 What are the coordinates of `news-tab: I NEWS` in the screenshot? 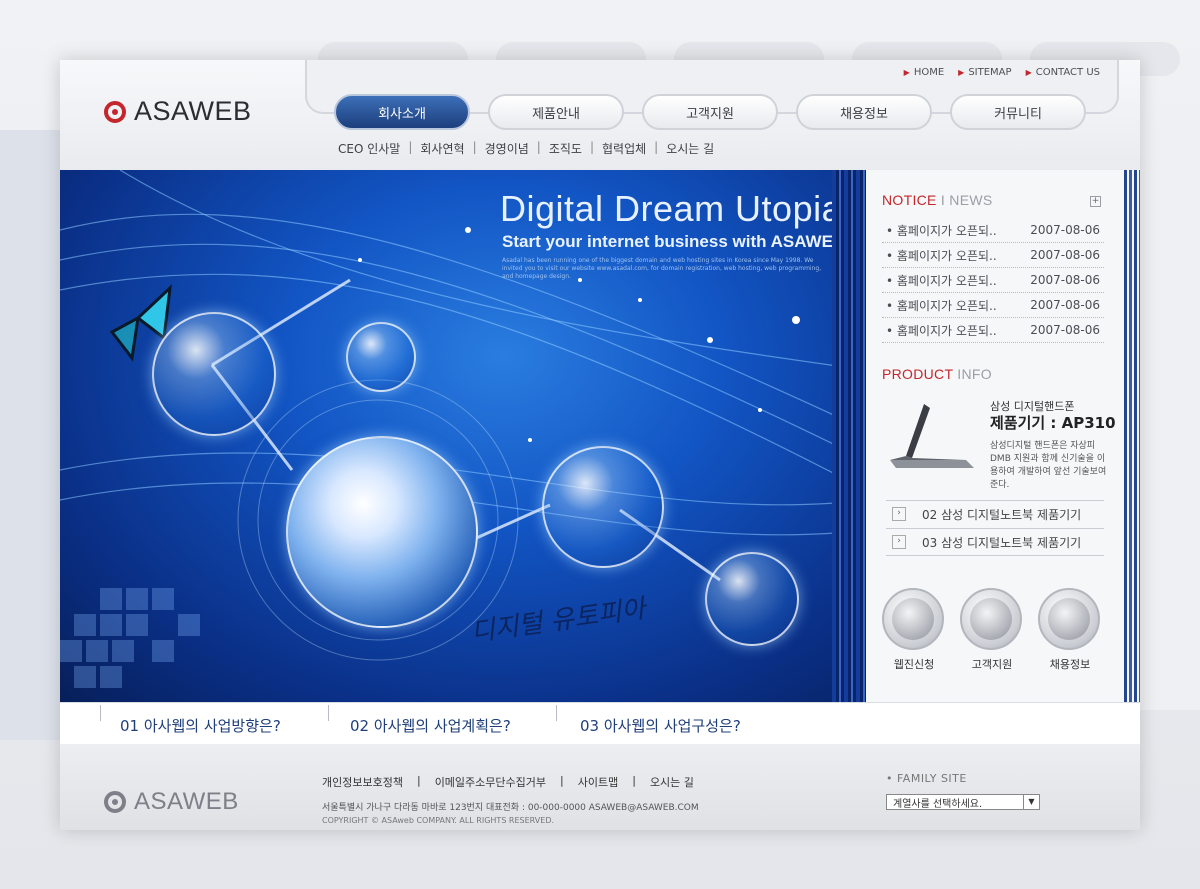 It's located at (967, 200).